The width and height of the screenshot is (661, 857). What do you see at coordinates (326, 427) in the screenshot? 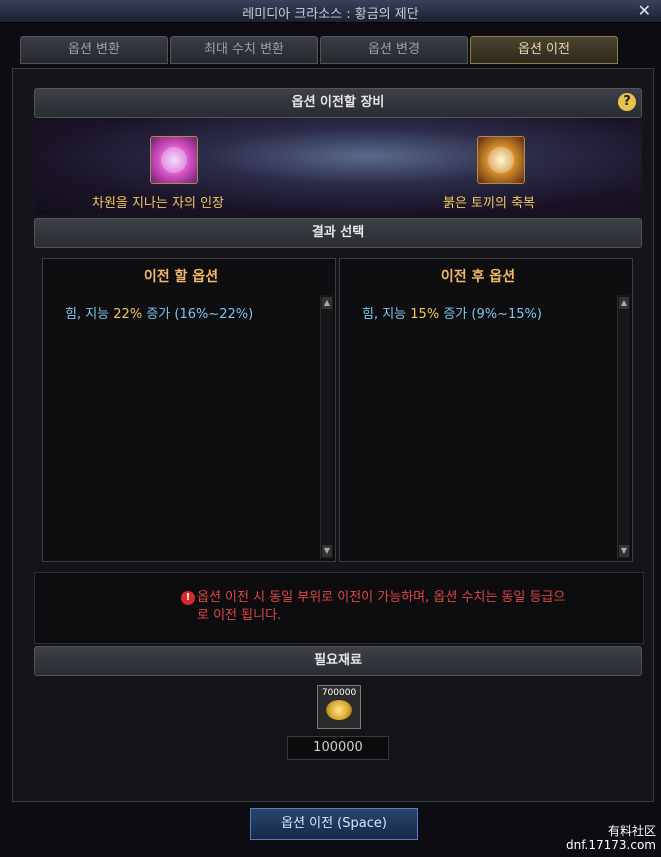
I see `before-scrollbar: ▲ ▼` at bounding box center [326, 427].